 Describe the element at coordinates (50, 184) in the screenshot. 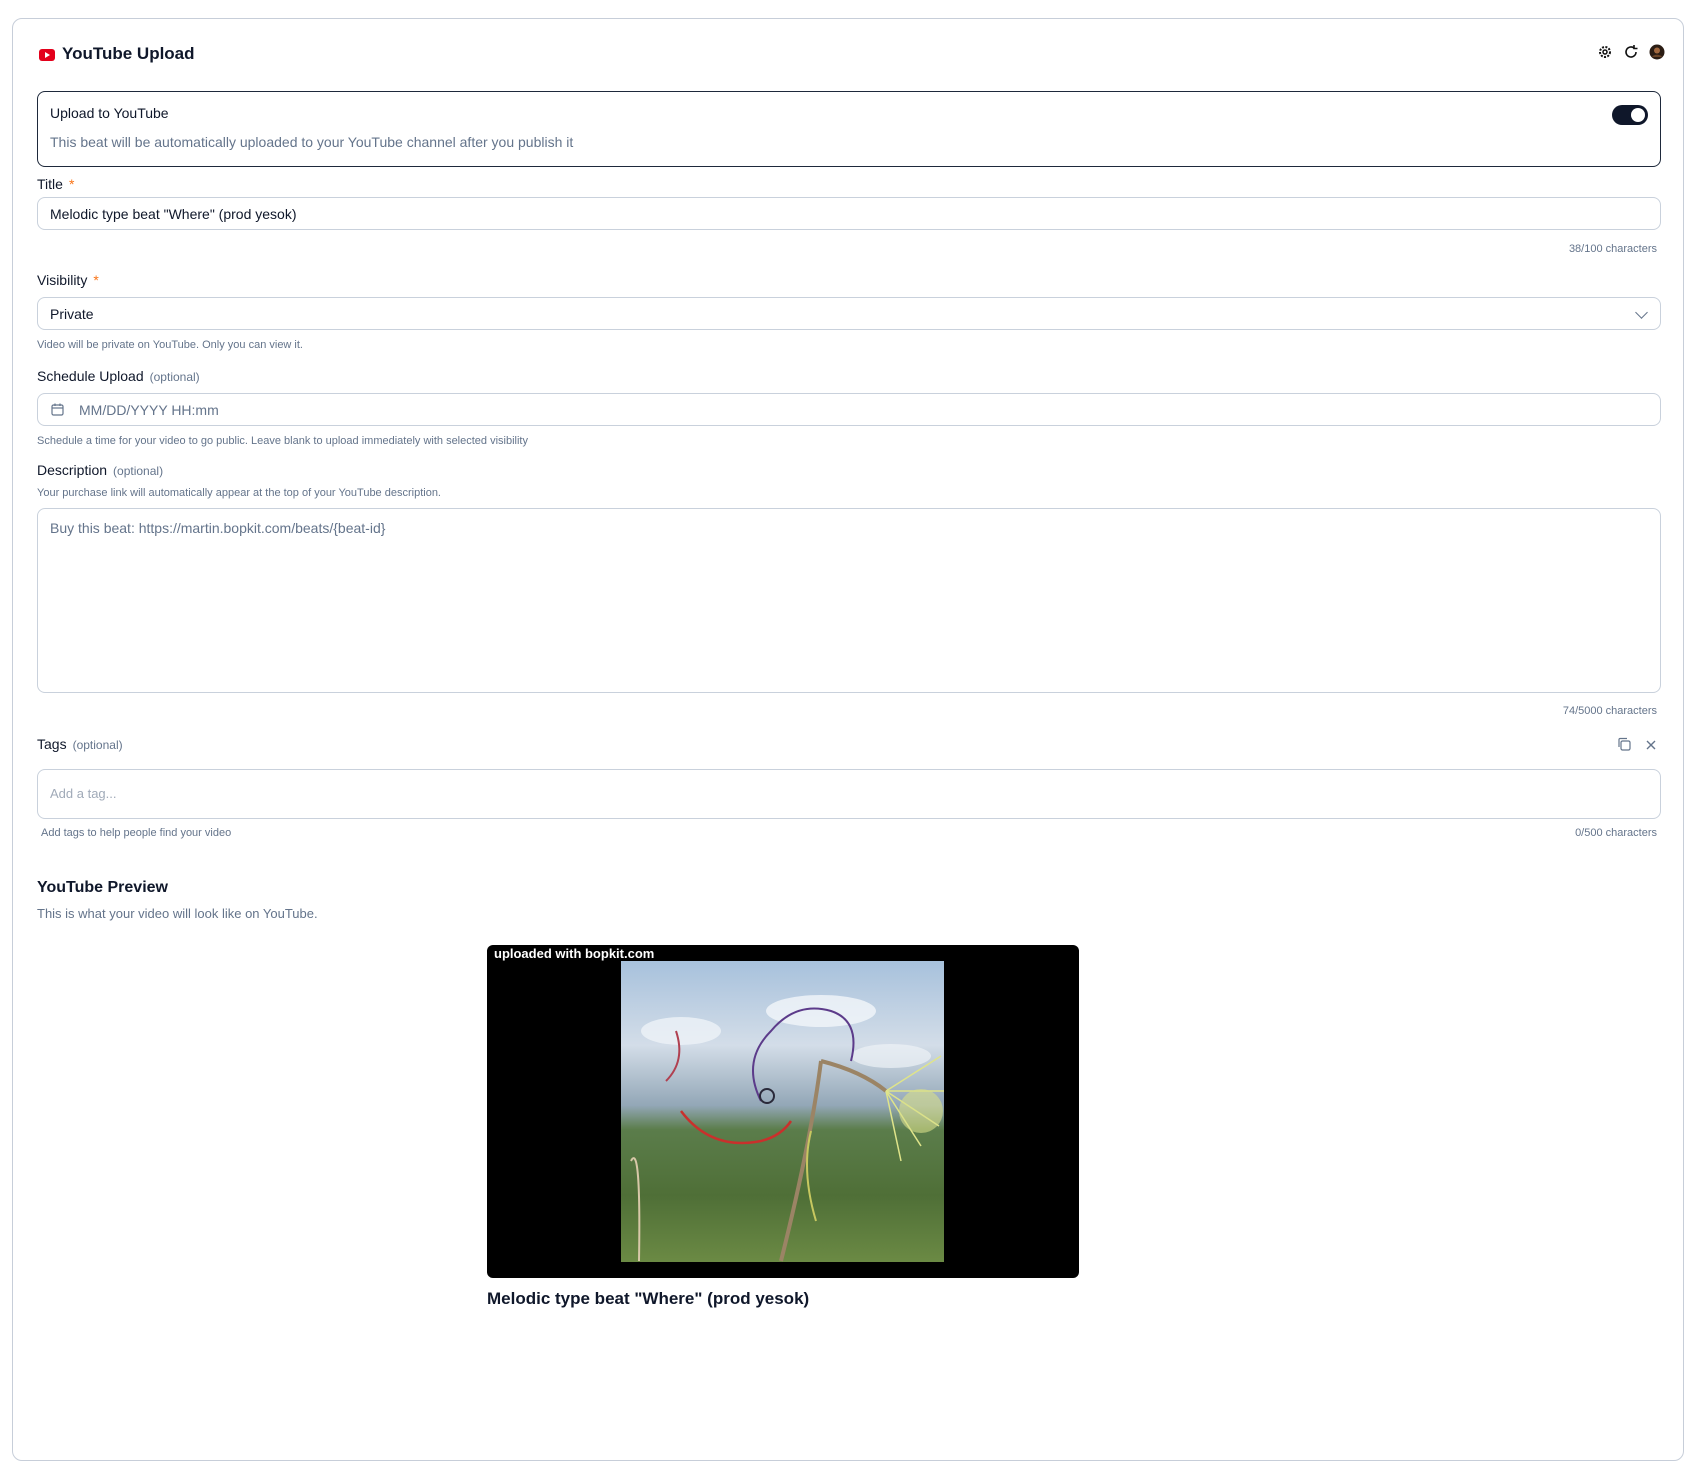

I see `title-label-text: Title` at that location.